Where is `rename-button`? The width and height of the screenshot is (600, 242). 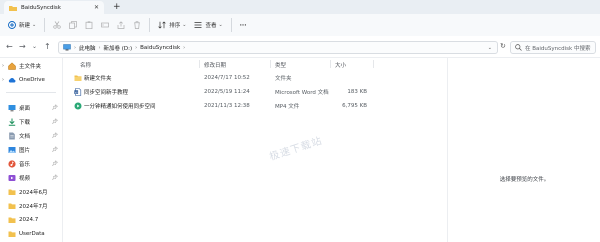
rename-button is located at coordinates (105, 25).